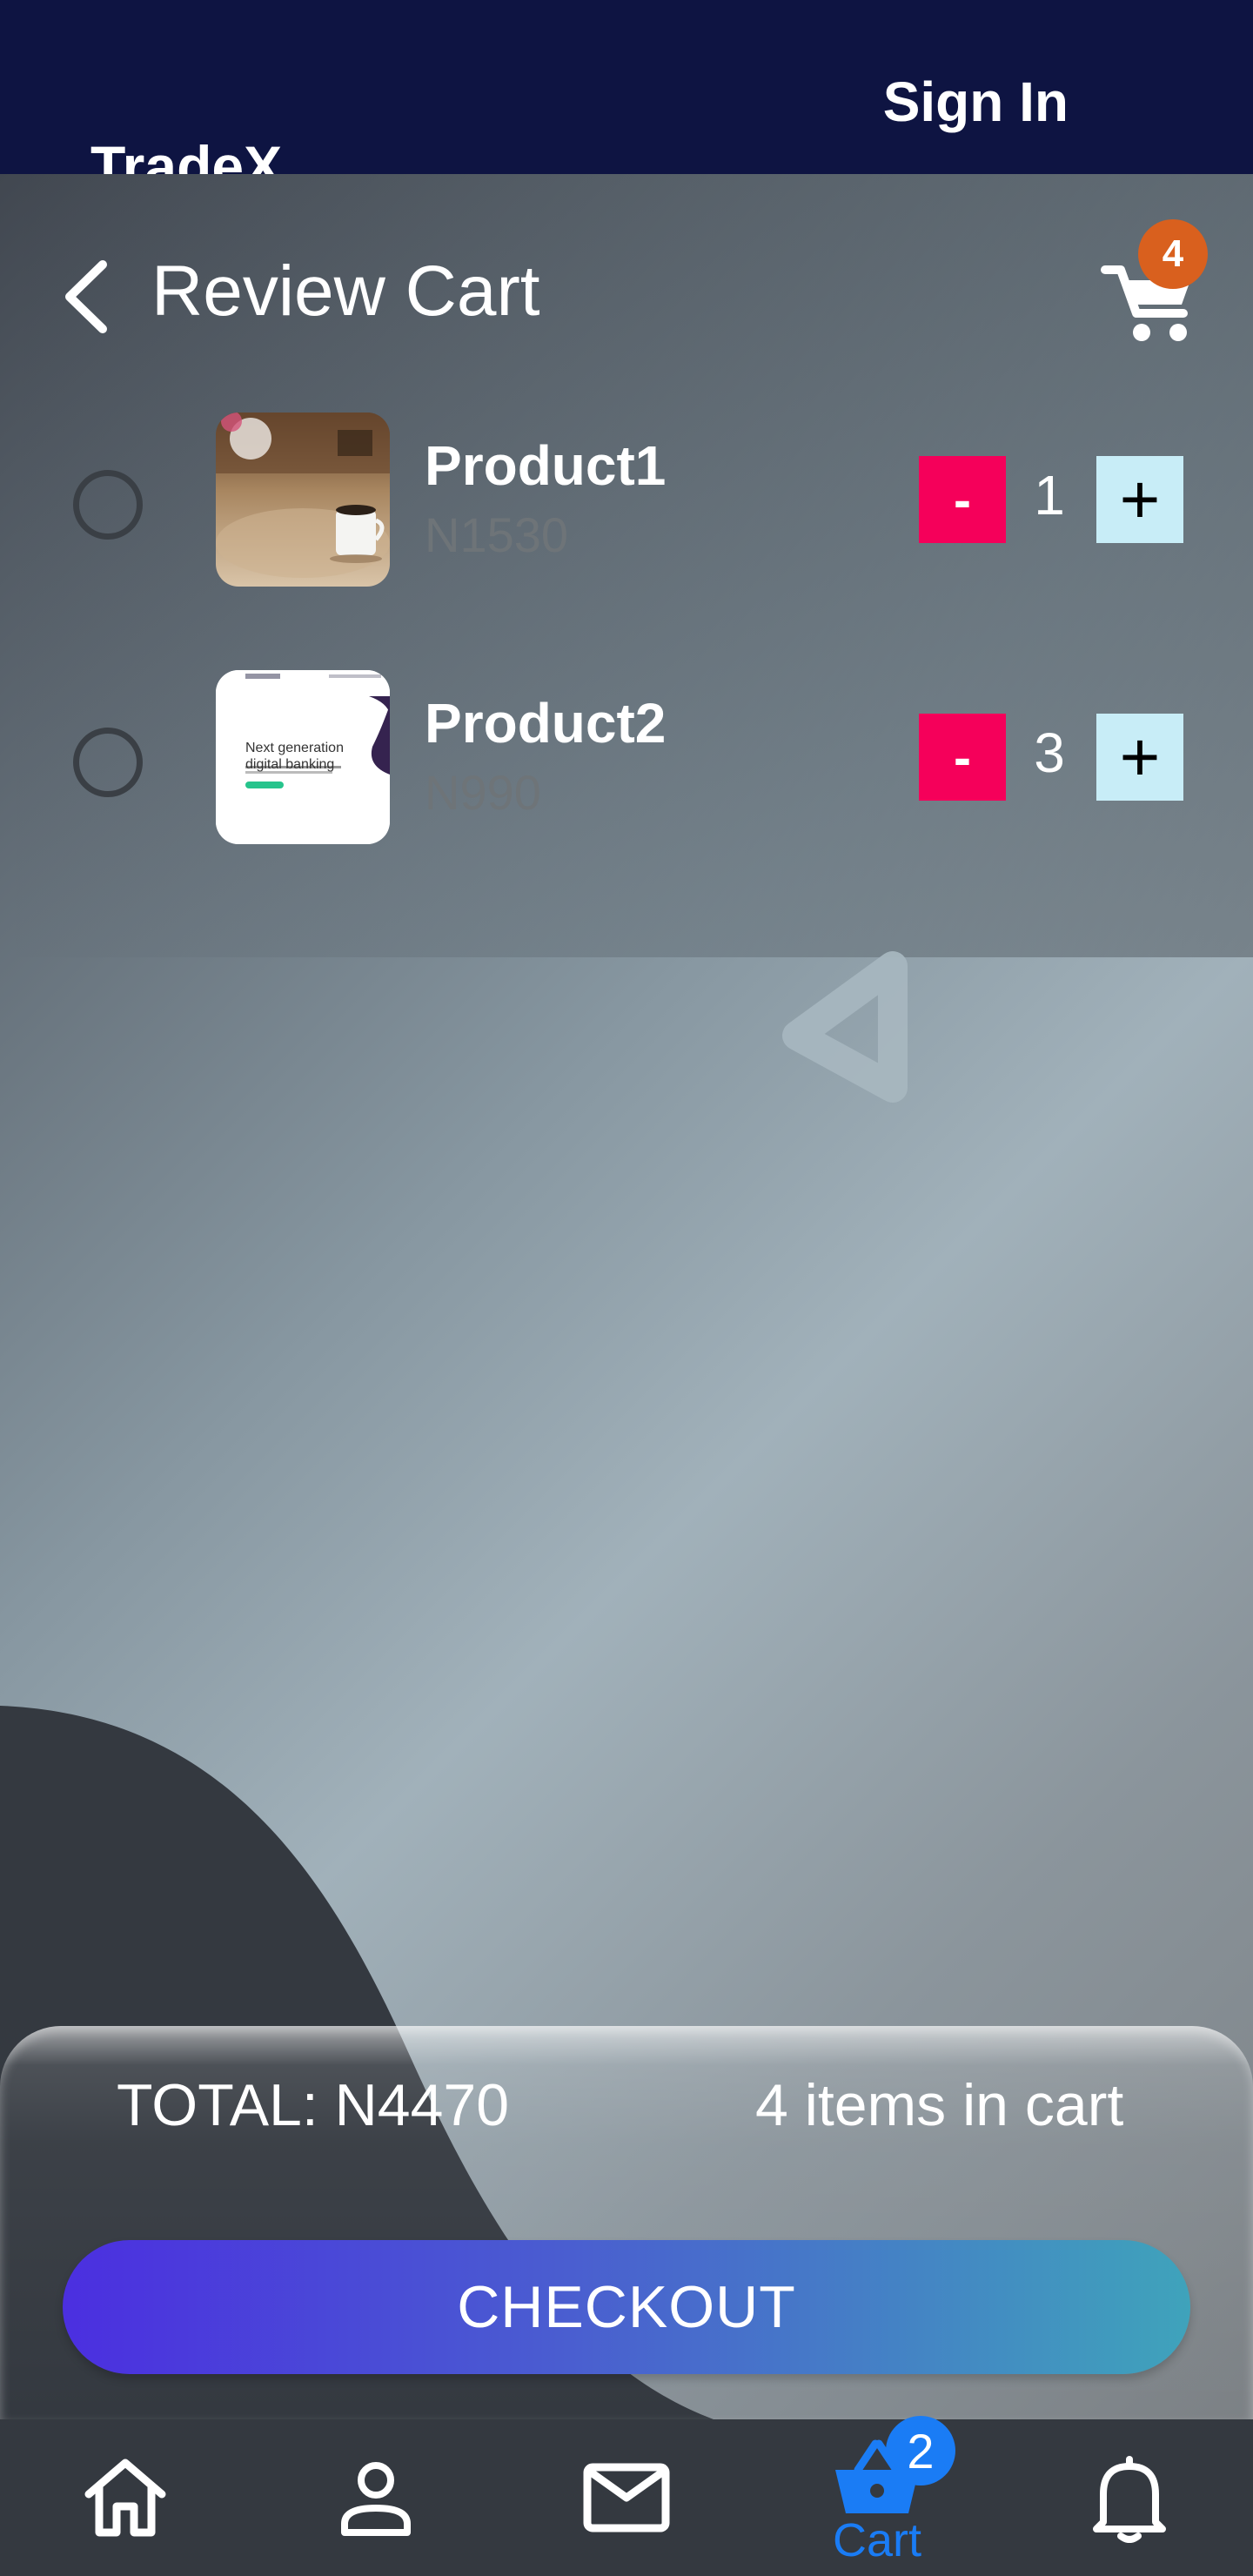 The image size is (1253, 2576). Describe the element at coordinates (497, 535) in the screenshot. I see `product-price: N1530` at that location.